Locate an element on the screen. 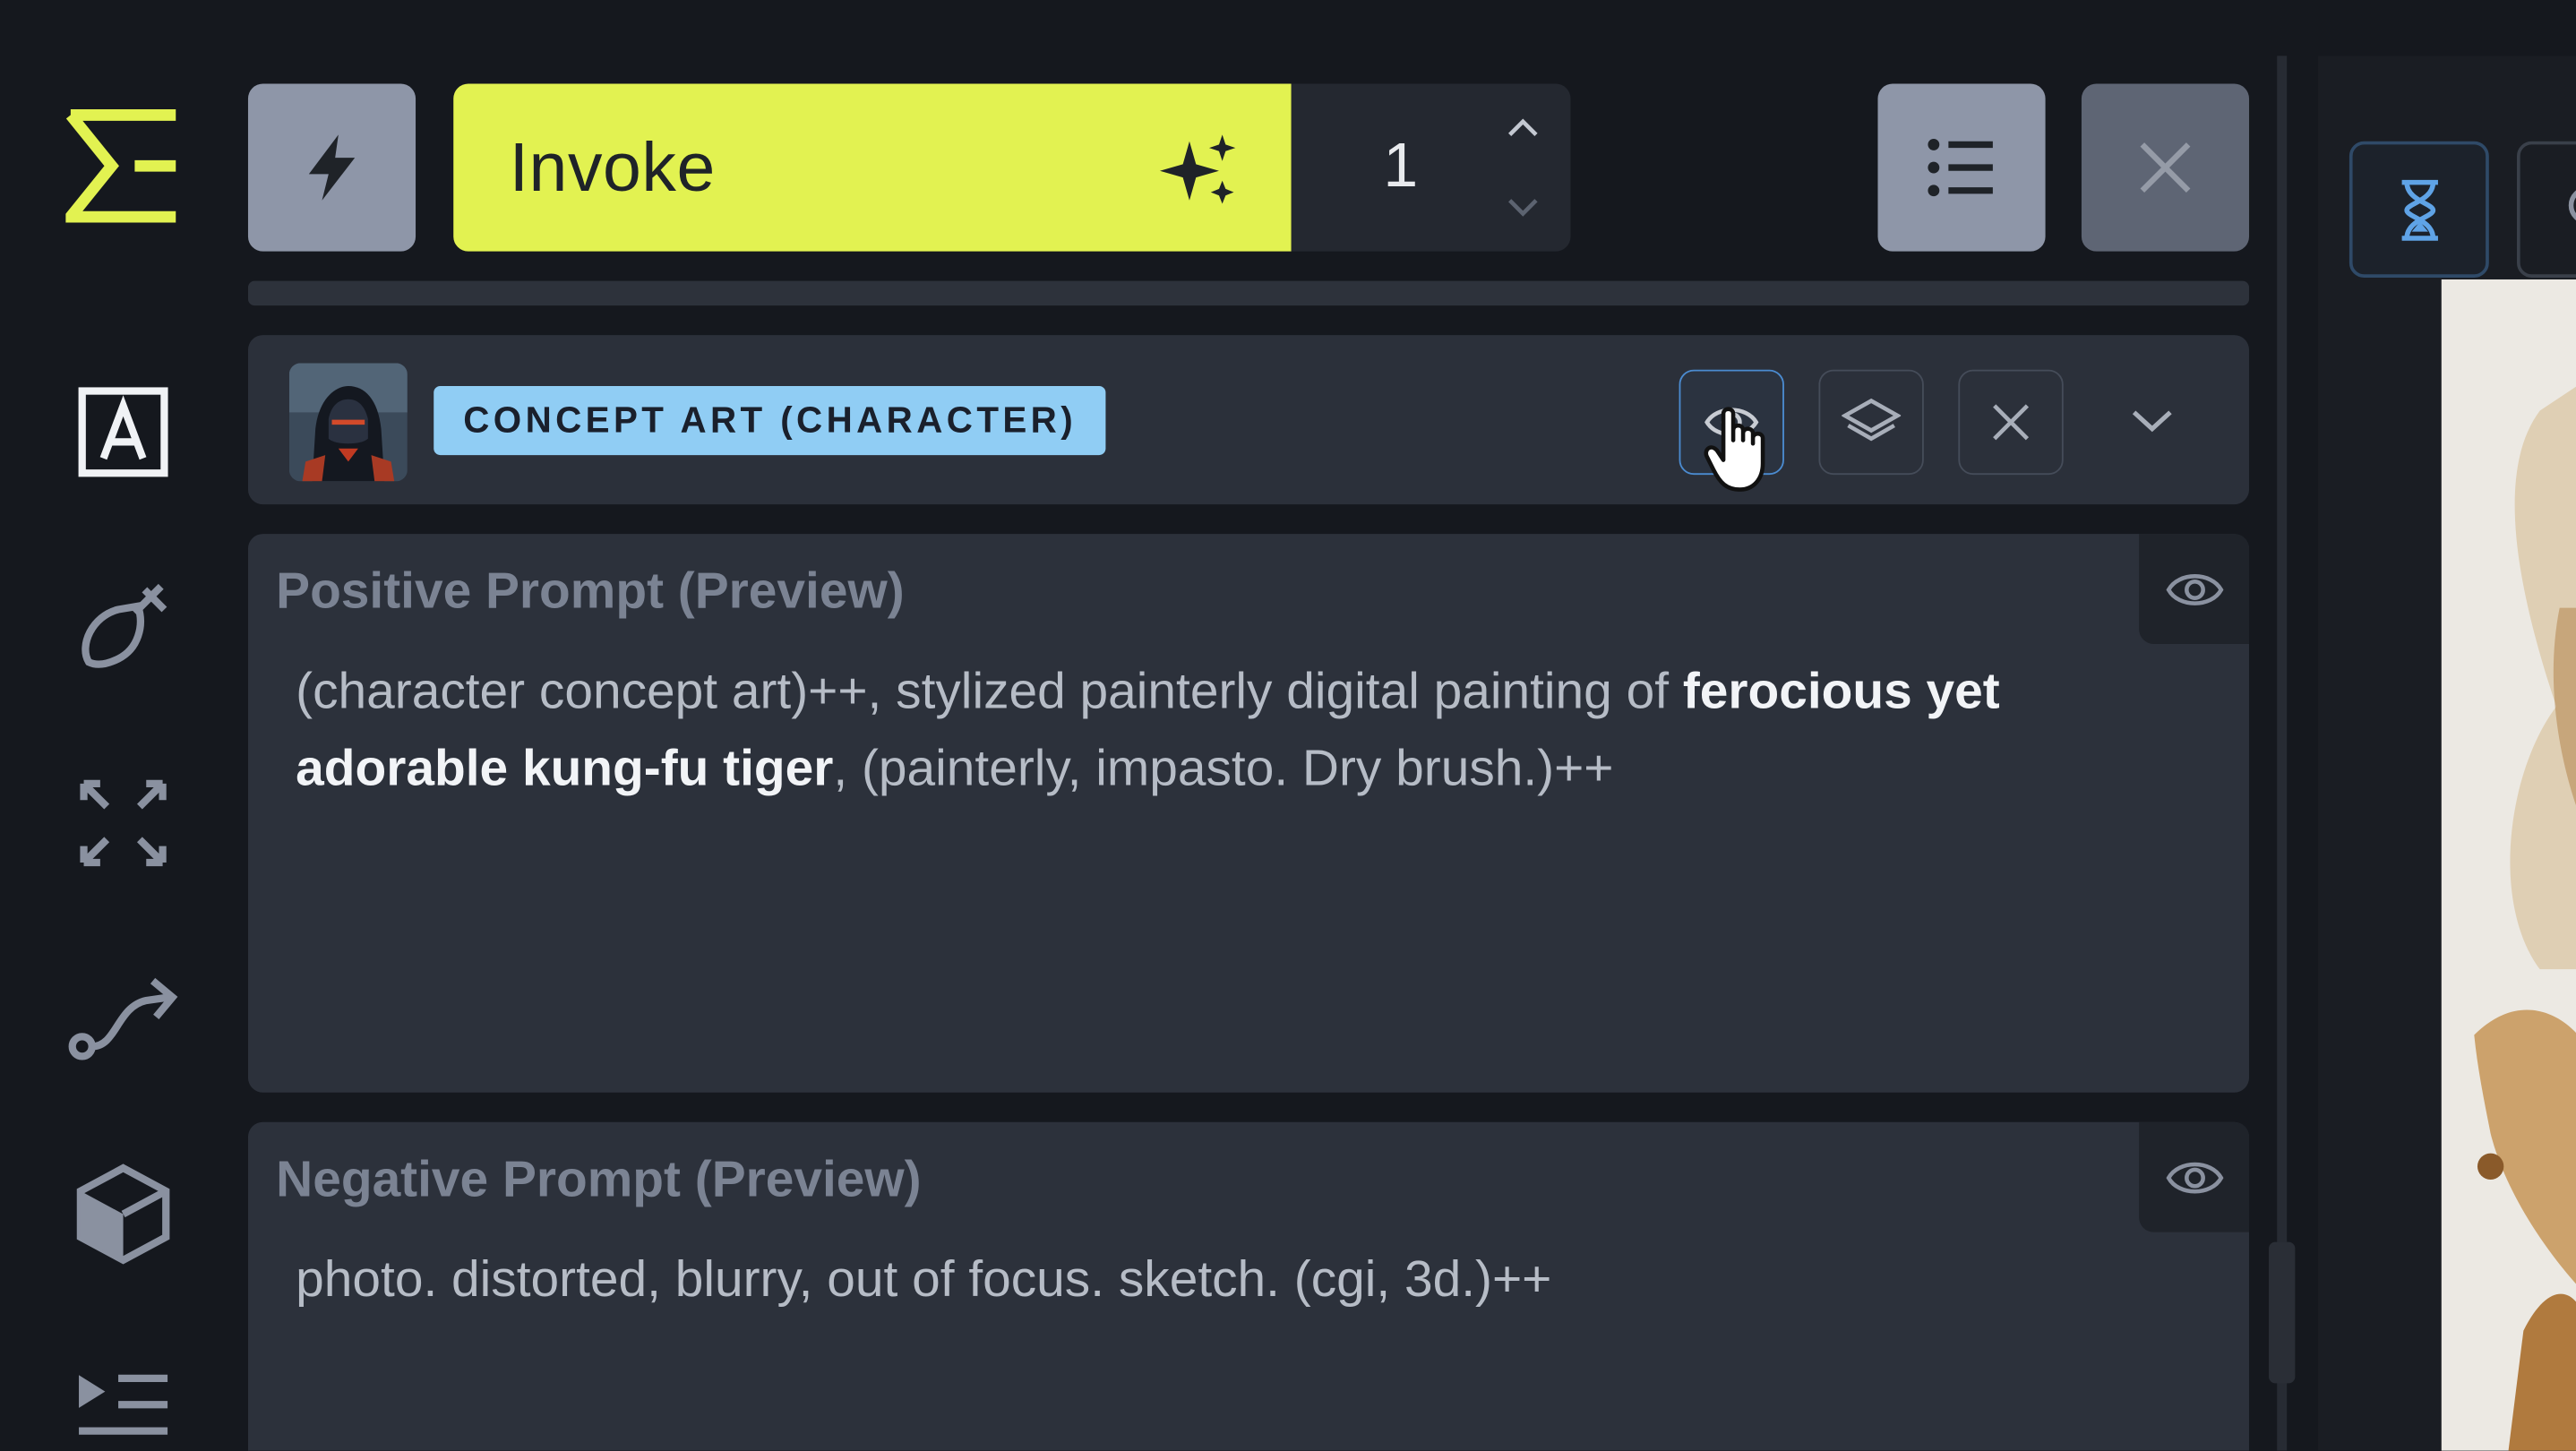 The width and height of the screenshot is (2576, 1451). positive-prompt-view-toggle is located at coordinates (2194, 589).